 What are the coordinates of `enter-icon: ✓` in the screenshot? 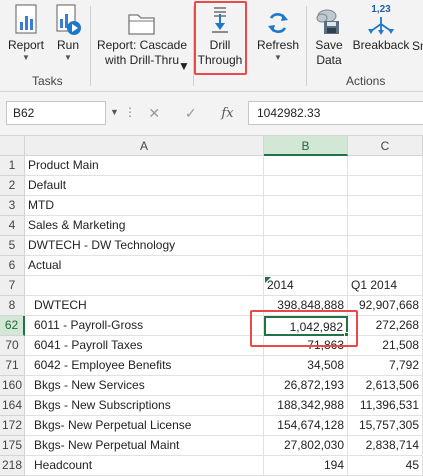 It's located at (191, 113).